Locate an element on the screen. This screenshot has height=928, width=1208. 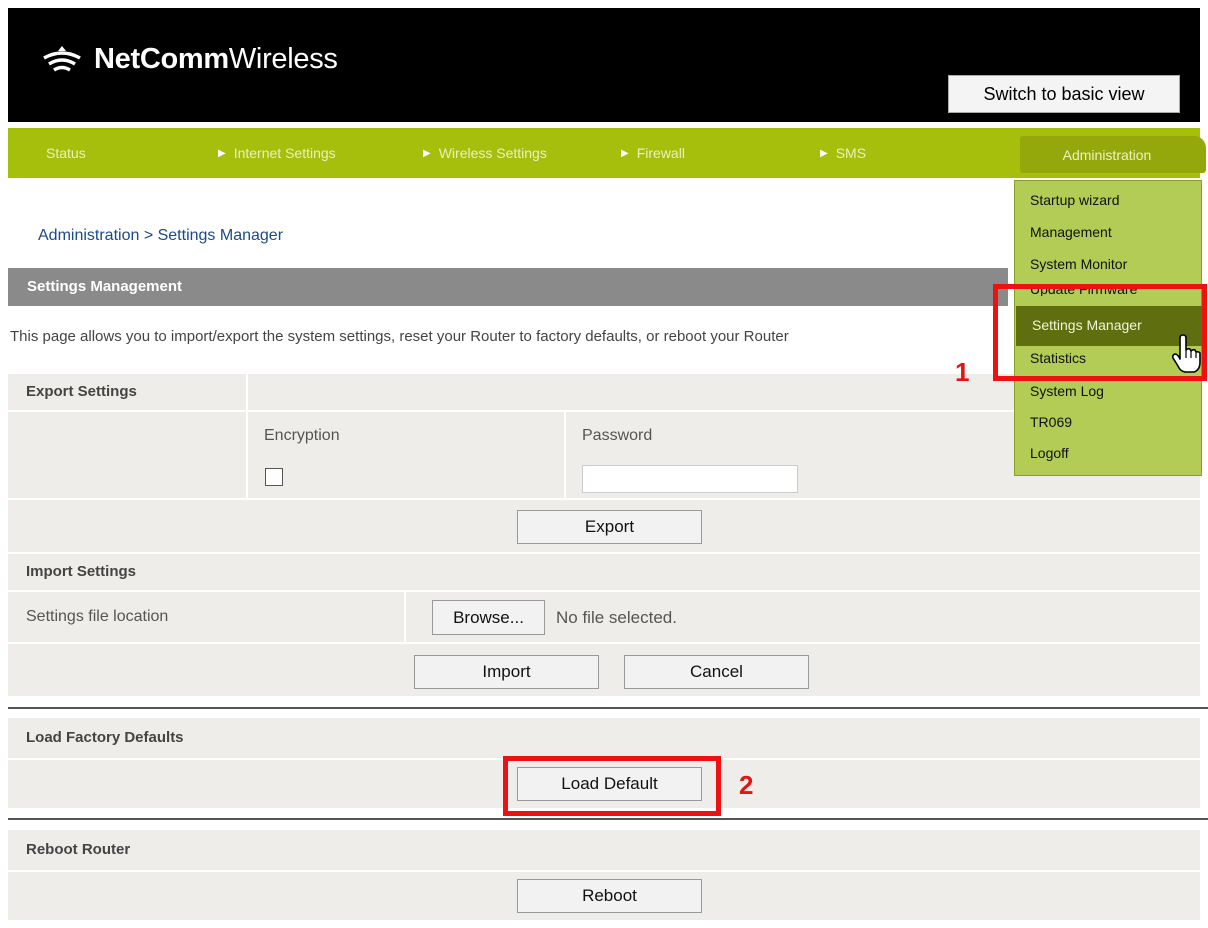
import-button-row is located at coordinates (604, 670).